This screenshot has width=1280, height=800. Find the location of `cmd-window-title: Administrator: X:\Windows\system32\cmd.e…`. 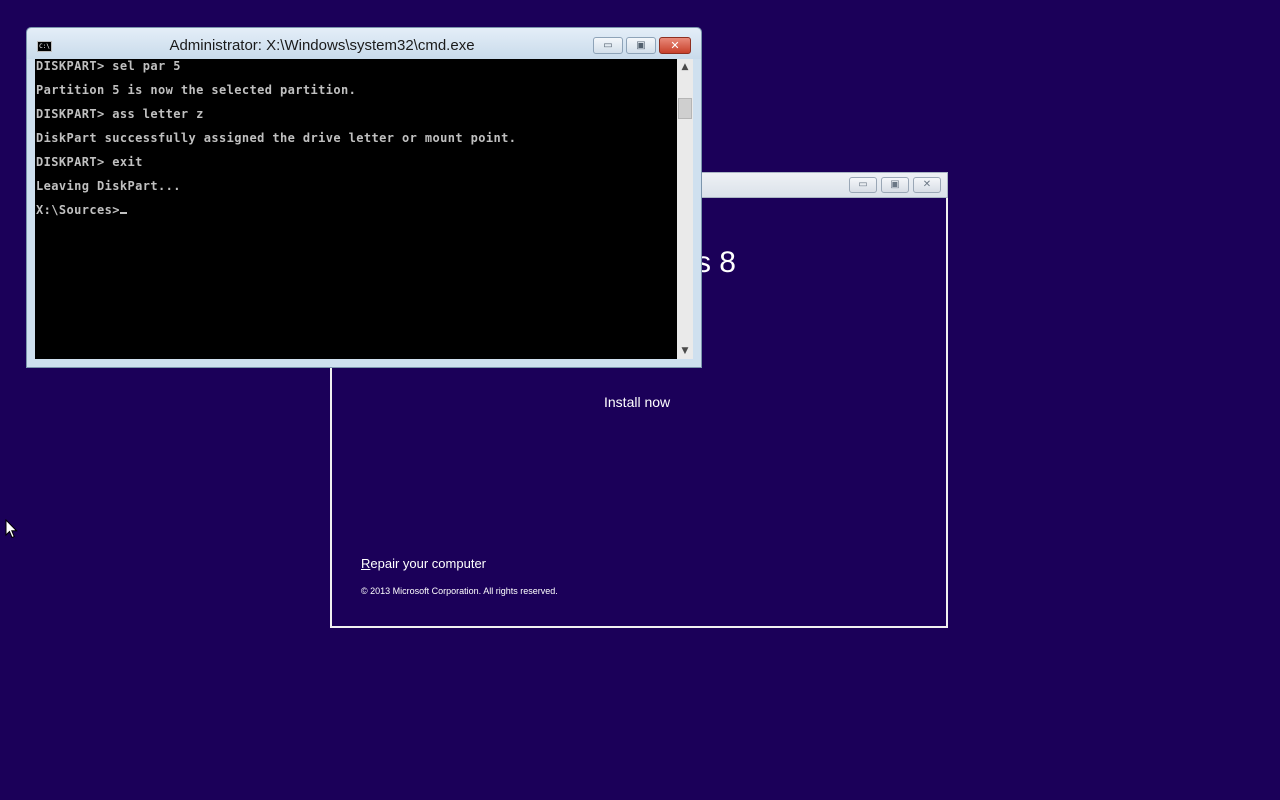

cmd-window-title: Administrator: X:\Windows\system32\cmd.e… is located at coordinates (322, 45).